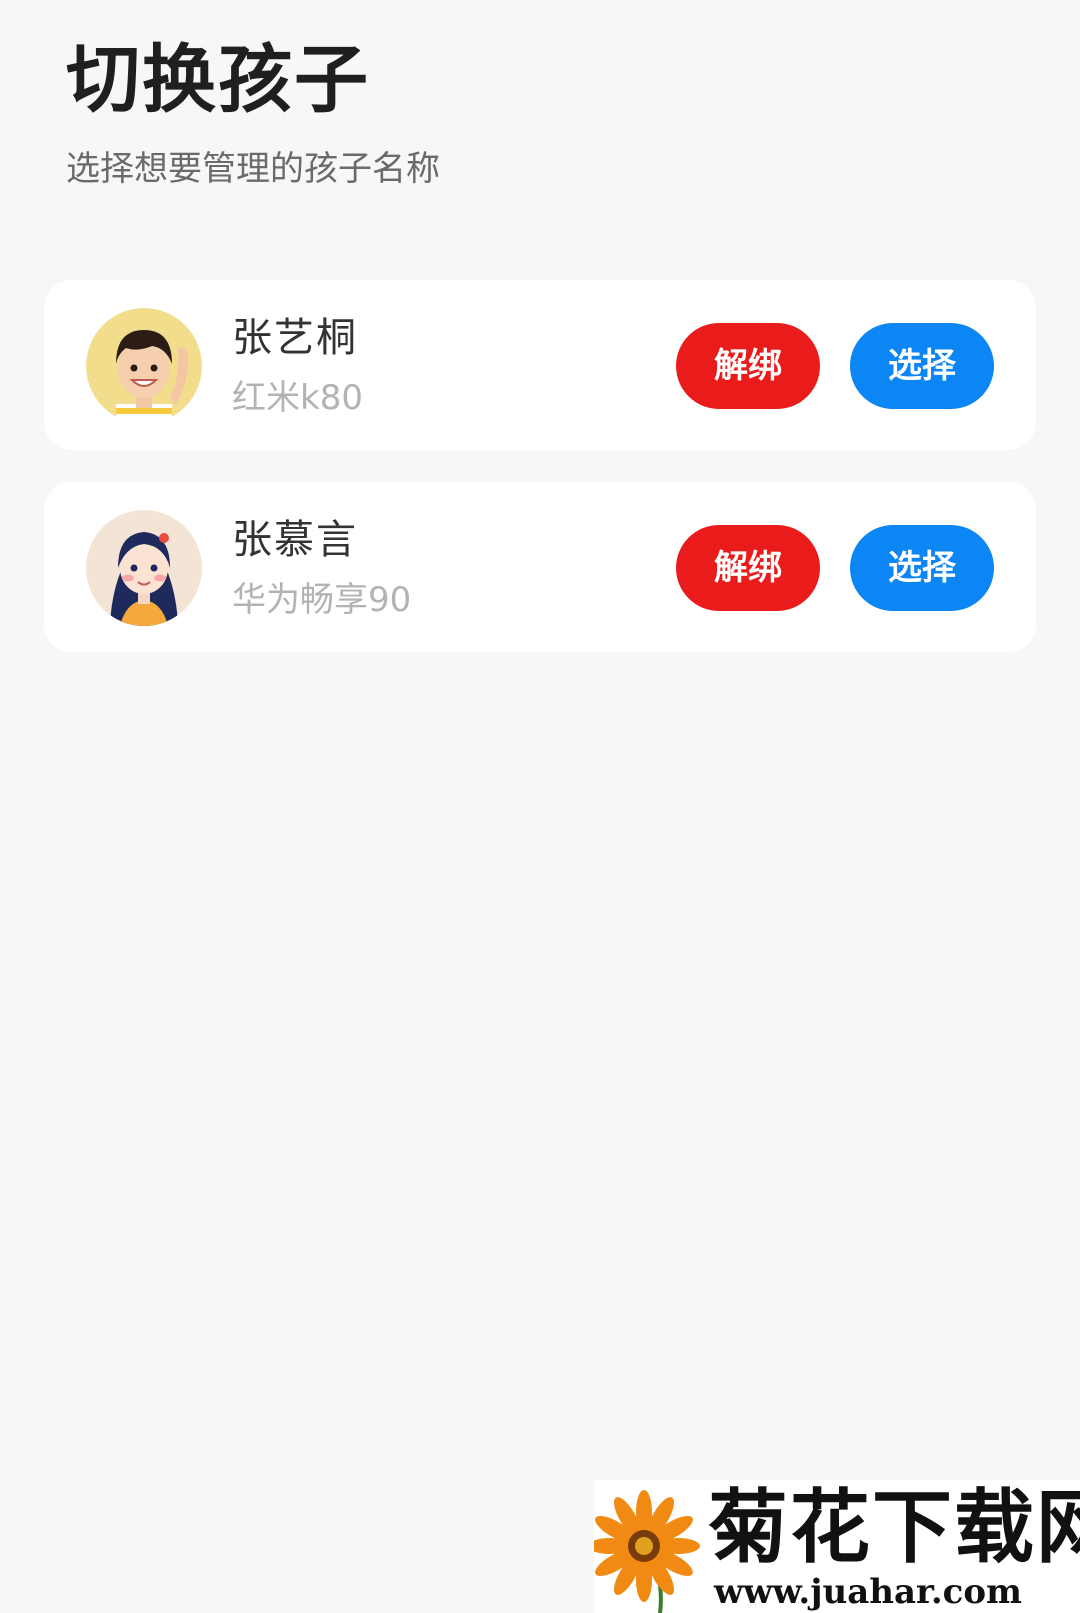 The image size is (1080, 1613). What do you see at coordinates (253, 169) in the screenshot?
I see `page-subtitle: 选择想要管理的孩子名称` at bounding box center [253, 169].